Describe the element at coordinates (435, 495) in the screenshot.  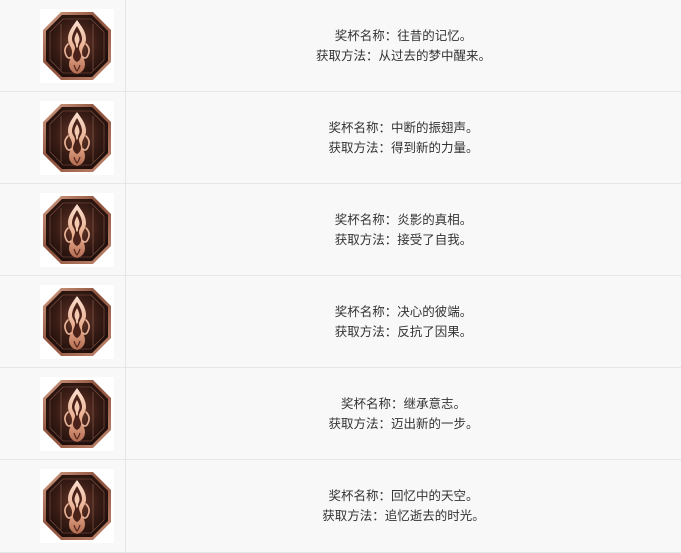
I see `trophy-name: 回忆中的天空。` at that location.